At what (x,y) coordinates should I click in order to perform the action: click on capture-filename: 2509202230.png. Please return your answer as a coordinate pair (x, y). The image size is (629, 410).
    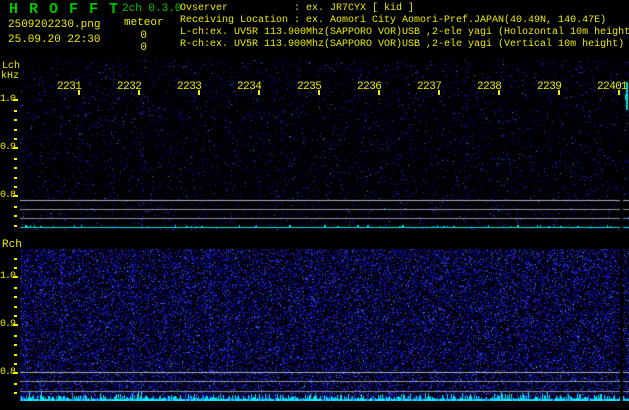
    Looking at the image, I should click on (54, 25).